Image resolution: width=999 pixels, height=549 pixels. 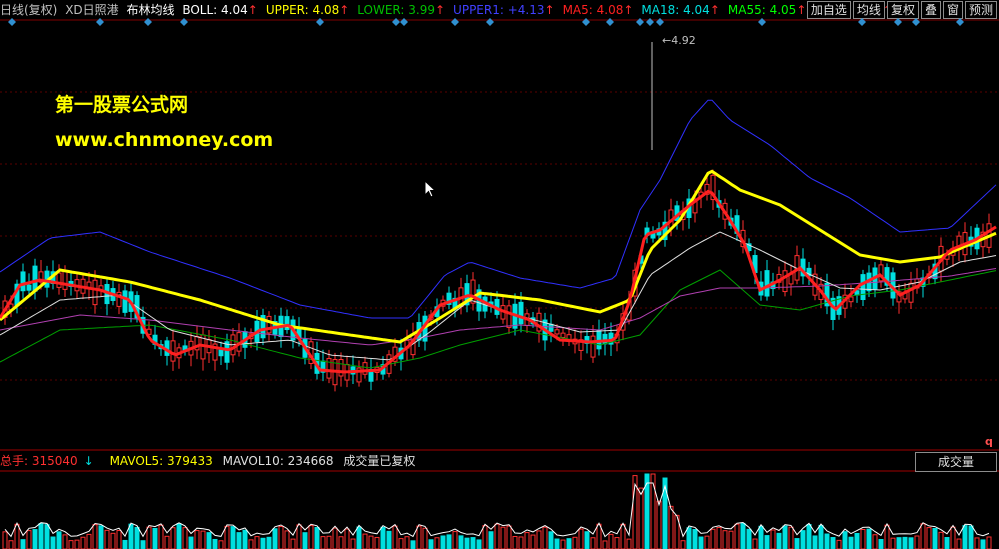 What do you see at coordinates (47, 461) in the screenshot?
I see `total-volume: 总手: 315040 ↓` at bounding box center [47, 461].